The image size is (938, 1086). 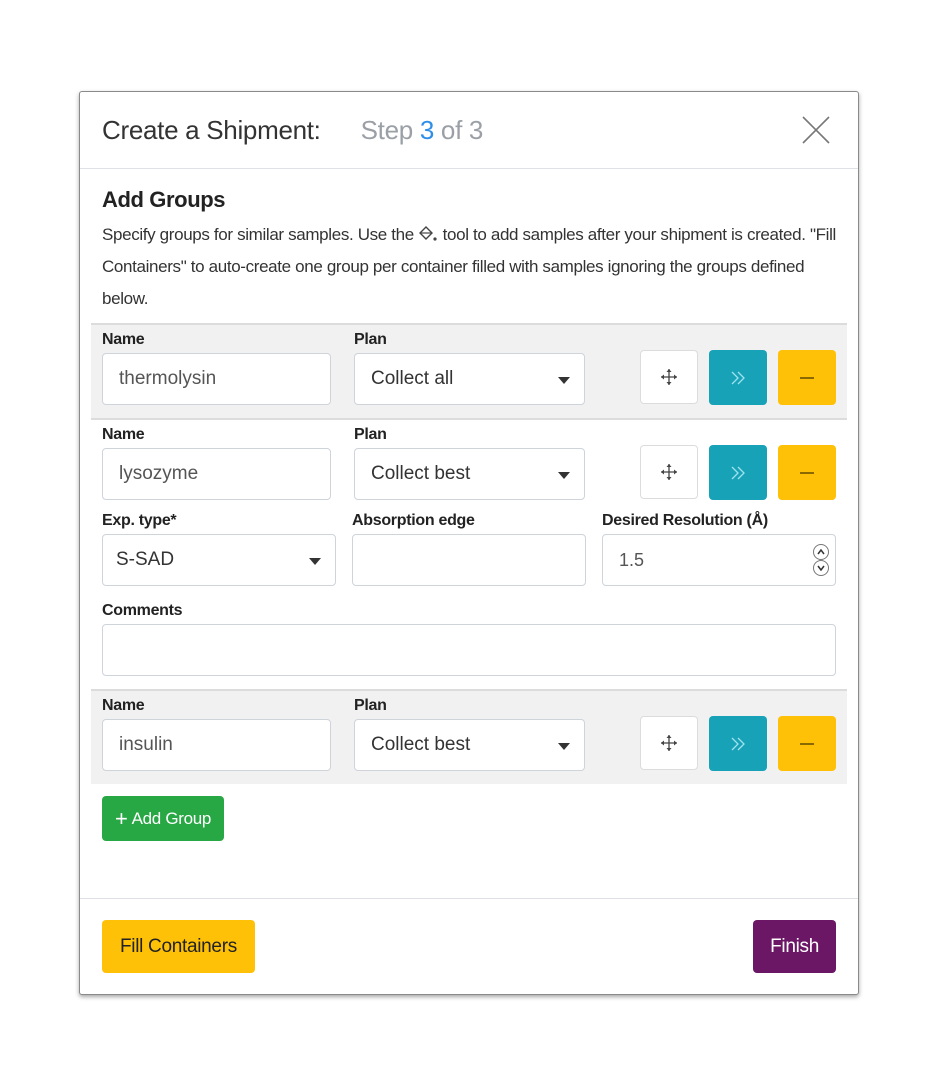 What do you see at coordinates (821, 568) in the screenshot?
I see `decrement-icon` at bounding box center [821, 568].